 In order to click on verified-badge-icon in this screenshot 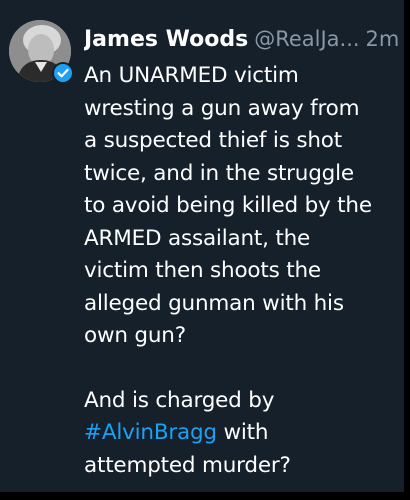, I will do `click(63, 73)`.